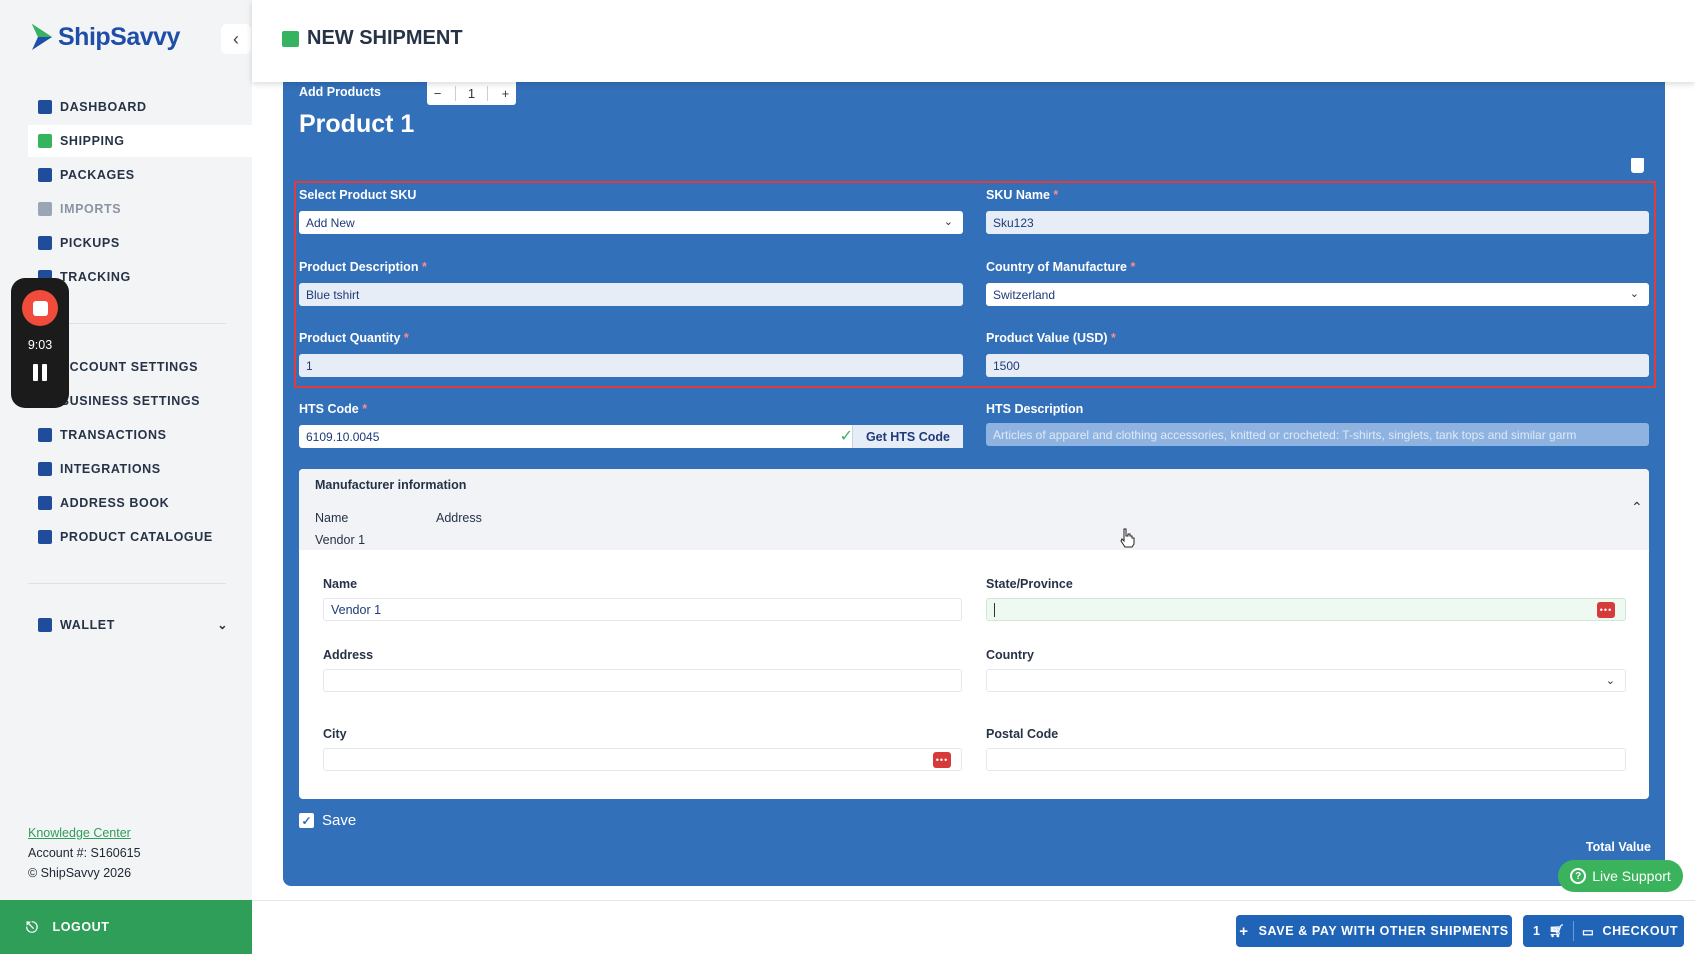  What do you see at coordinates (348, 655) in the screenshot?
I see `mfg-address-label: Address` at bounding box center [348, 655].